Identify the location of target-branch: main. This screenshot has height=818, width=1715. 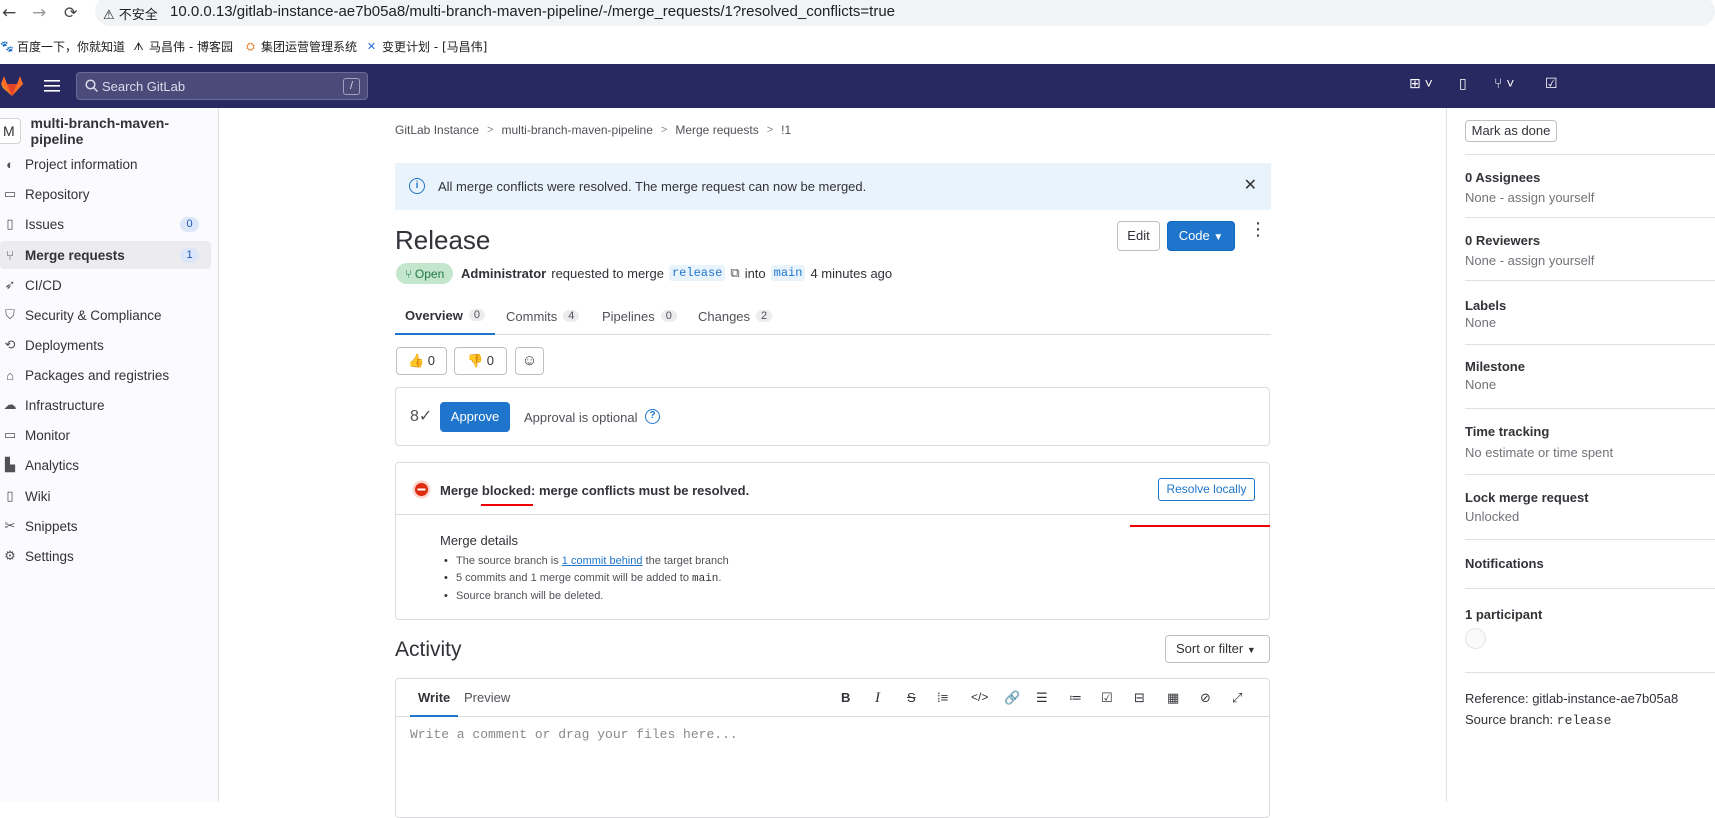
(788, 273).